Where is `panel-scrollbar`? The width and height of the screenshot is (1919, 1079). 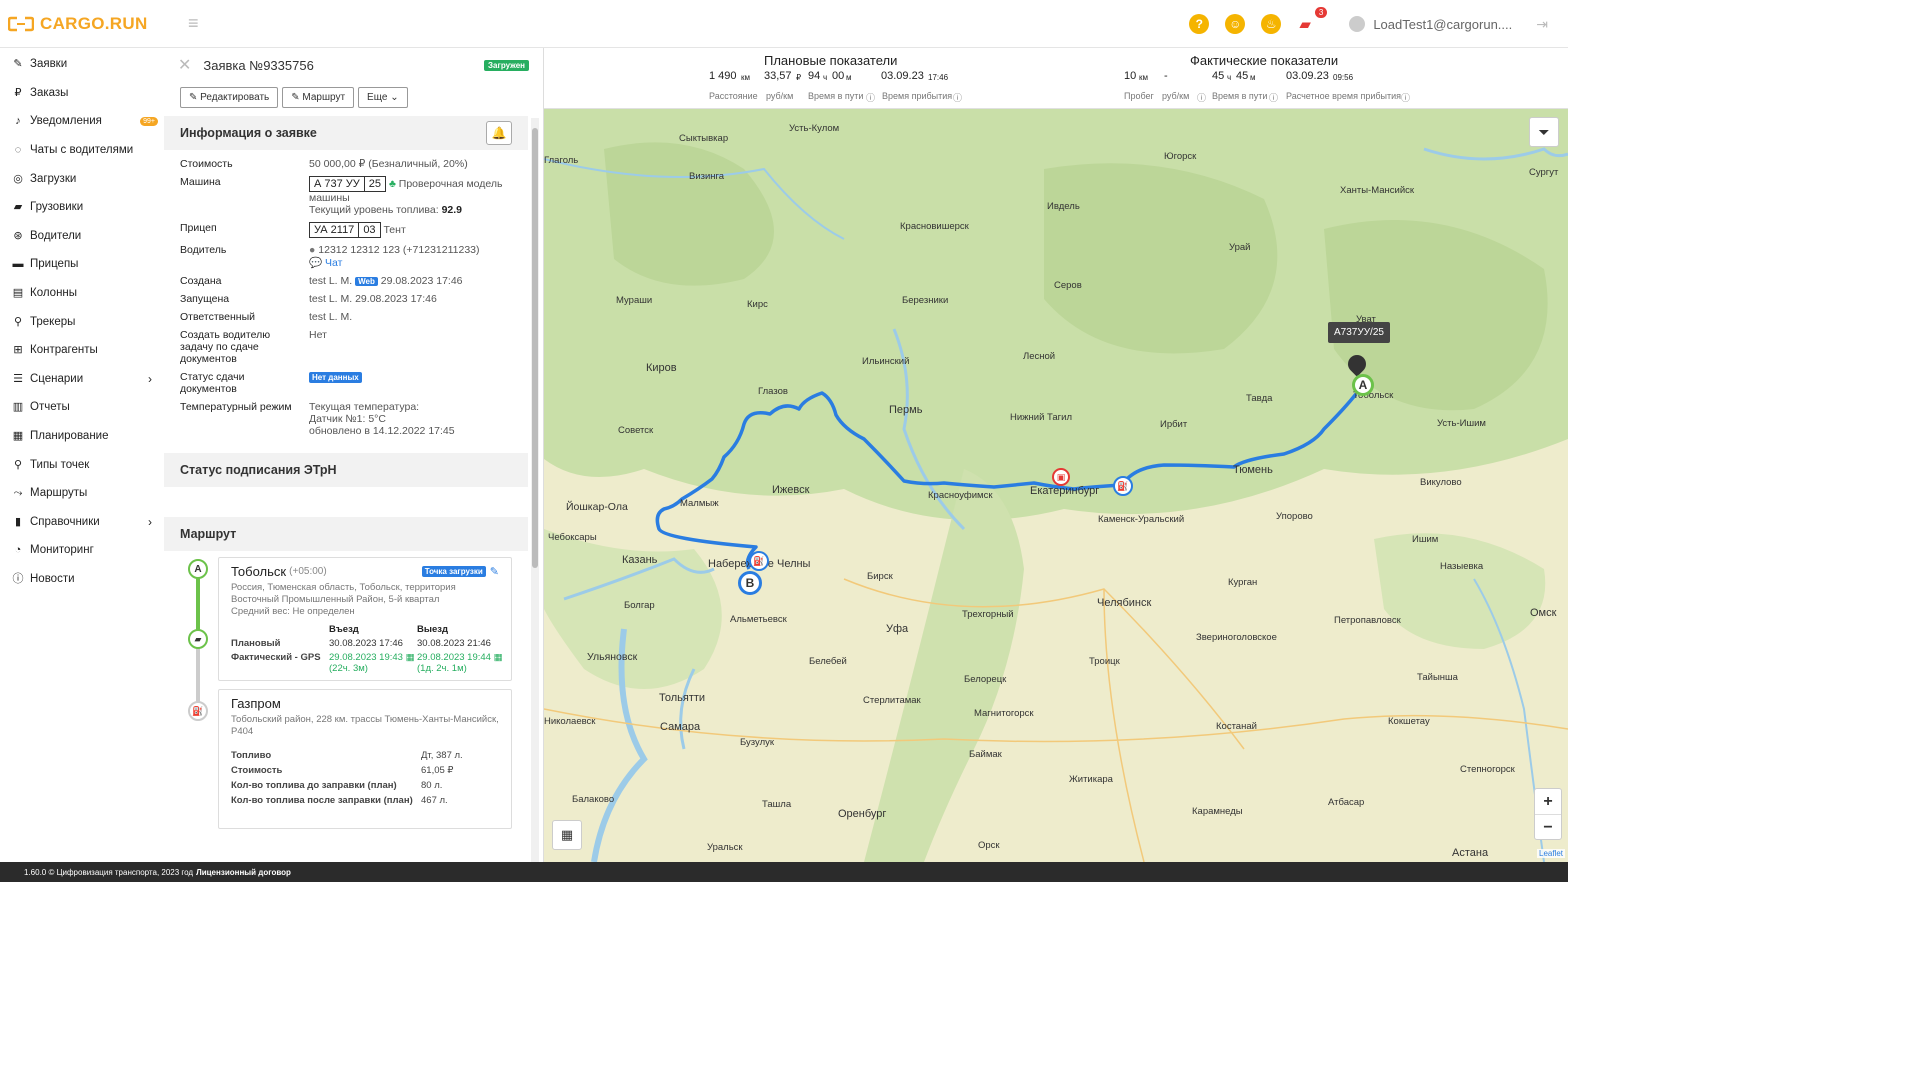
panel-scrollbar is located at coordinates (535, 490).